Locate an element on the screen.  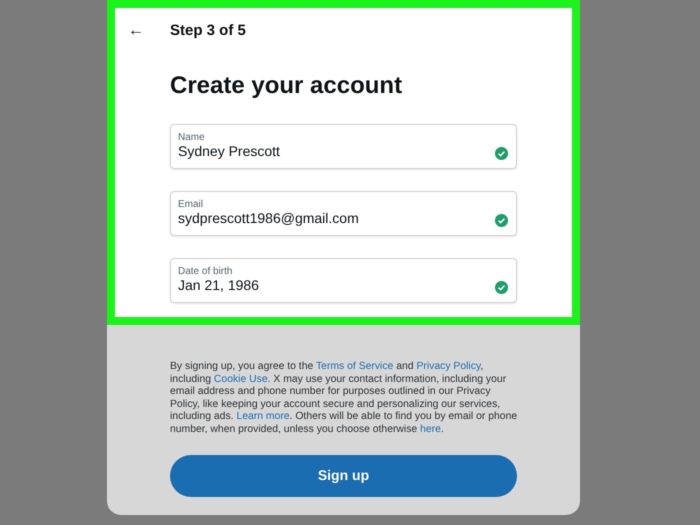
text-field: Email sydprescott1986@gmail.com is located at coordinates (343, 213).